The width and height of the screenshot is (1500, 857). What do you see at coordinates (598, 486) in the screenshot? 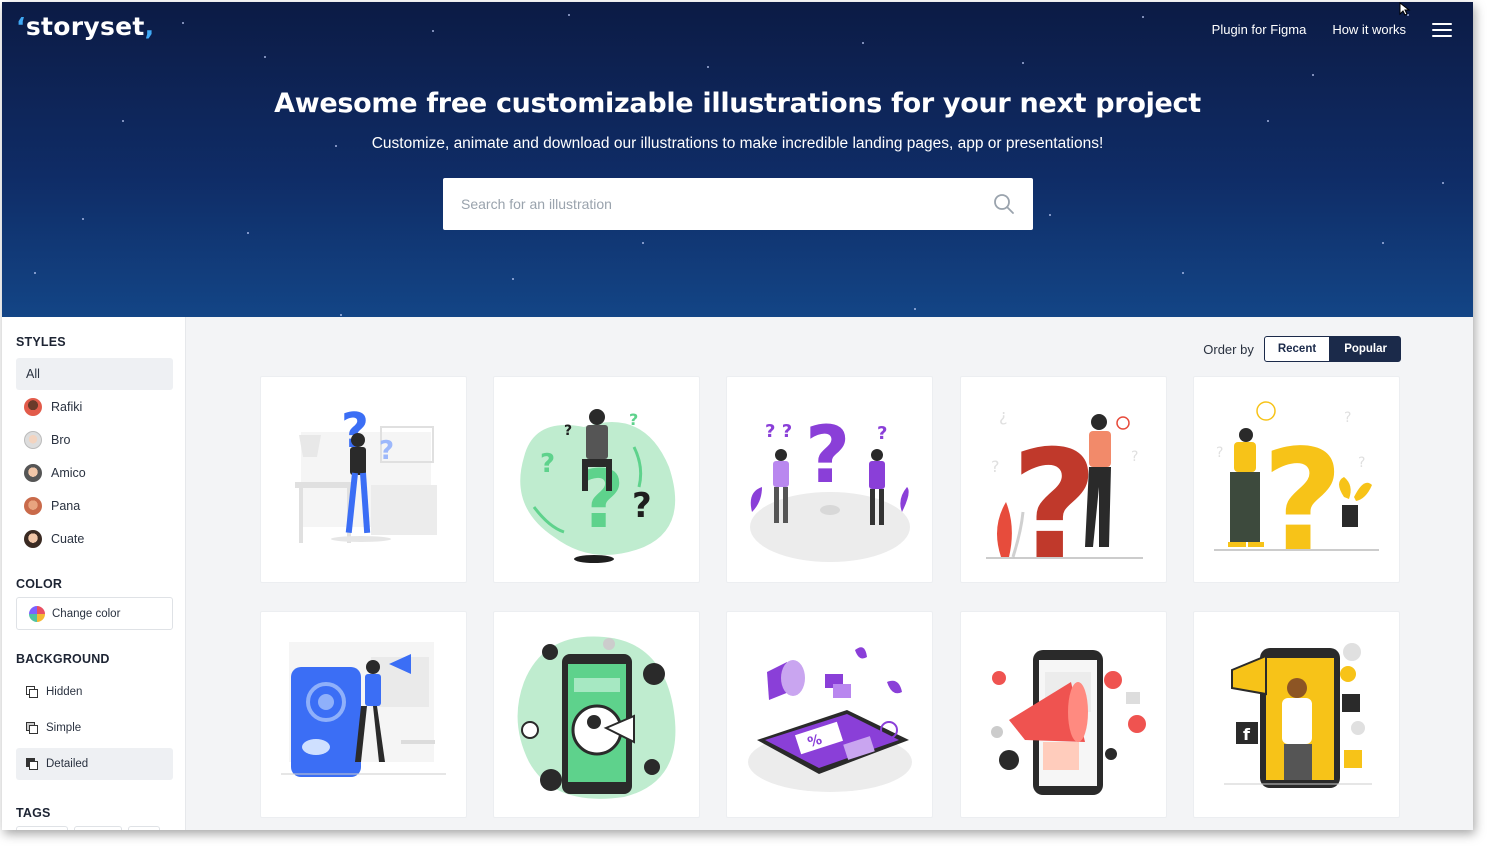
I see `question-person-green-illustration: ? ? ? ? ?` at bounding box center [598, 486].